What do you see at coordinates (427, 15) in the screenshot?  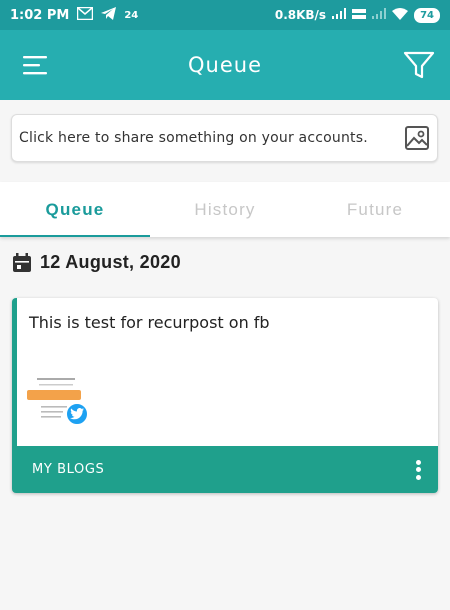 I see `battery-indicator: 74` at bounding box center [427, 15].